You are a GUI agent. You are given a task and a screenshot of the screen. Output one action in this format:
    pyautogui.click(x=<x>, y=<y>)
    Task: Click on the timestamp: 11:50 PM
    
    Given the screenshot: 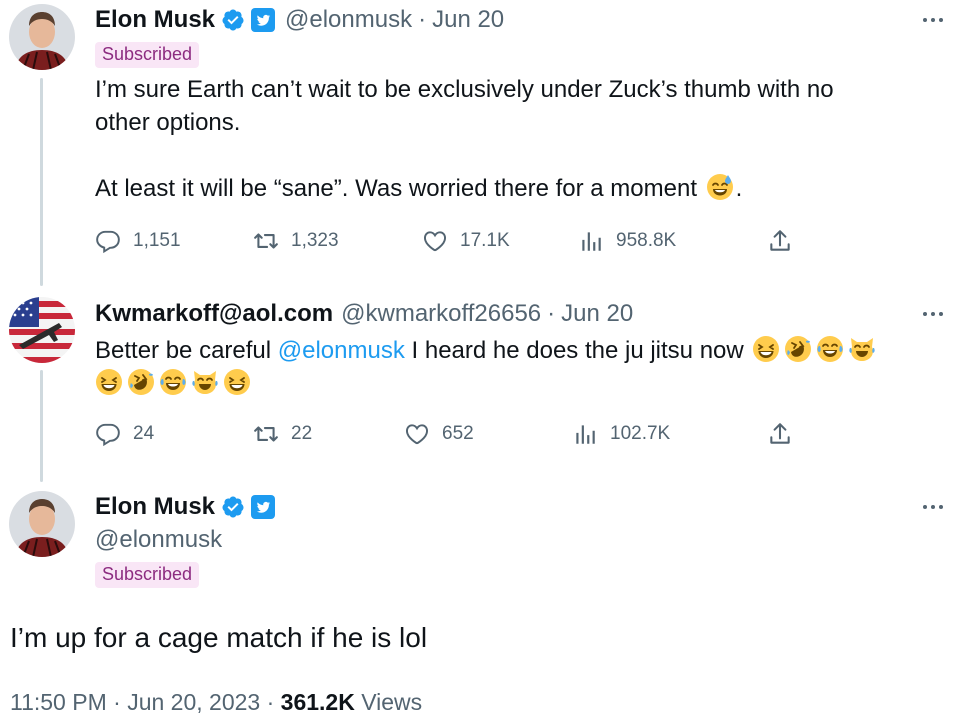 What is the action you would take?
    pyautogui.click(x=58, y=702)
    